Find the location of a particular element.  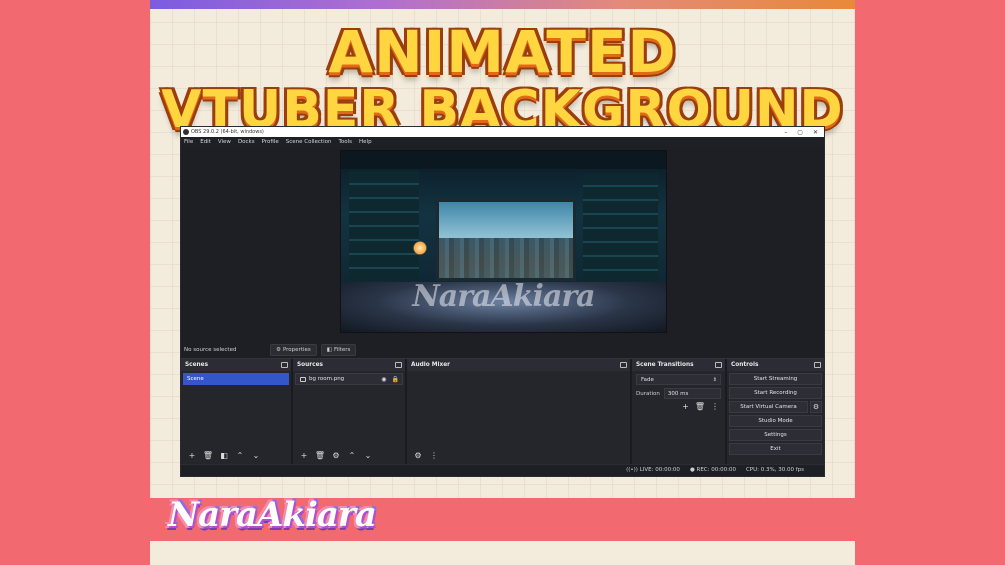

duration-value: 300 ms is located at coordinates (678, 393).